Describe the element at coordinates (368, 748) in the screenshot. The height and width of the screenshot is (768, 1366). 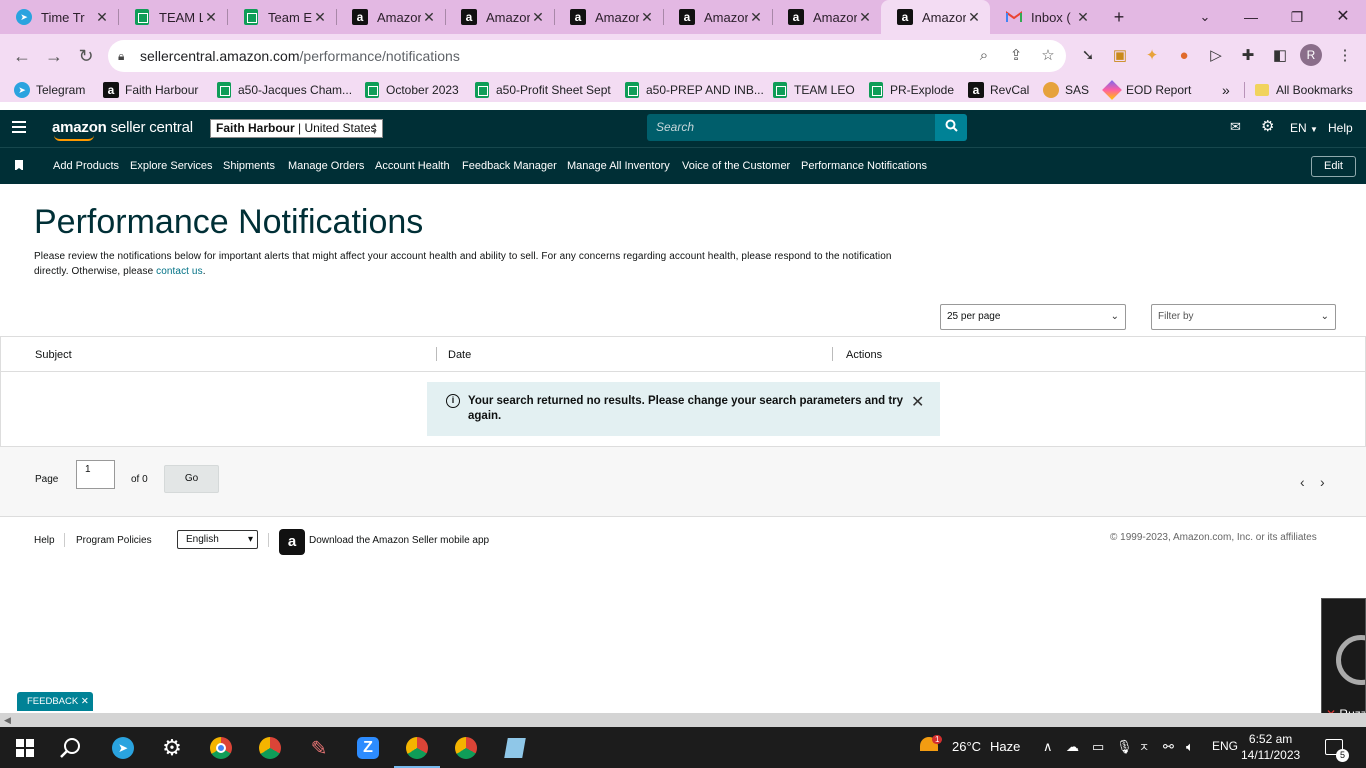
I see `zoom-app-icon: Z` at that location.